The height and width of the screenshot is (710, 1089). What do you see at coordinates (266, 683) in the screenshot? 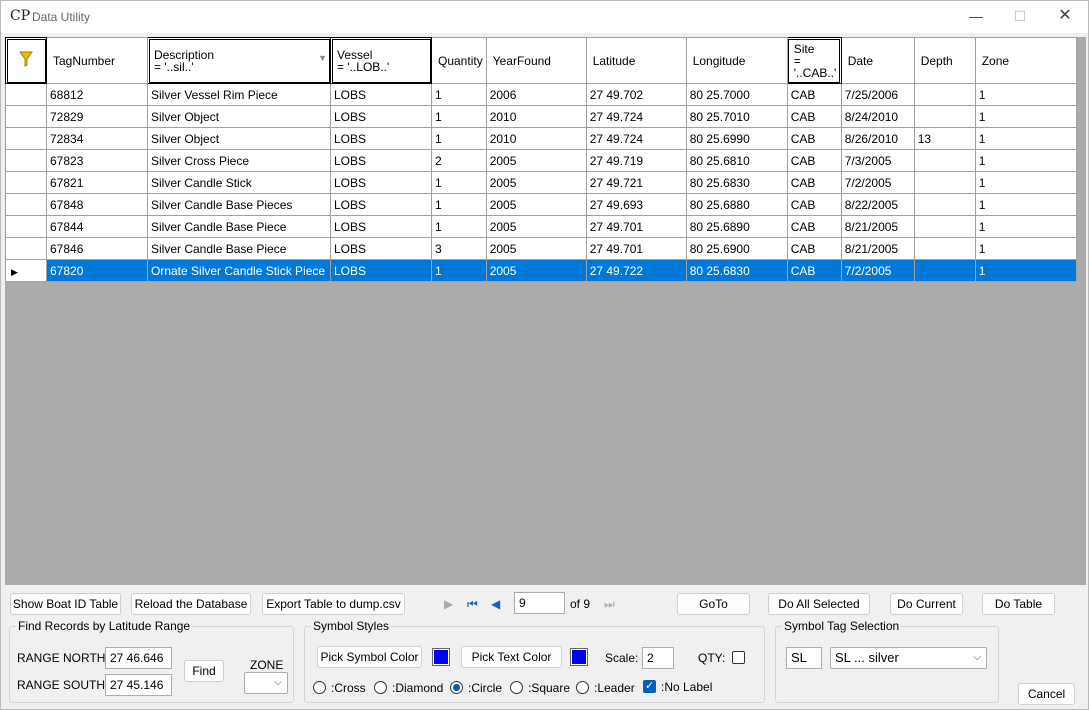
I see `zone-select: ⌵` at bounding box center [266, 683].